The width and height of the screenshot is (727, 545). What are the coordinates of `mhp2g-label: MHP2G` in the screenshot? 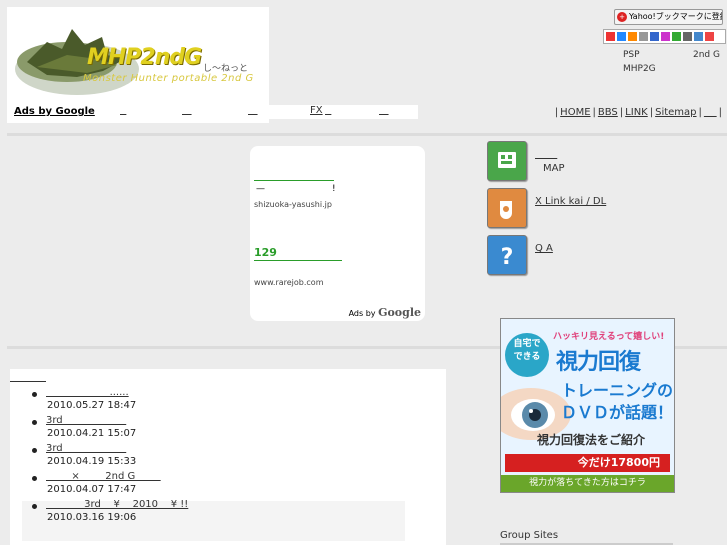 It's located at (639, 69).